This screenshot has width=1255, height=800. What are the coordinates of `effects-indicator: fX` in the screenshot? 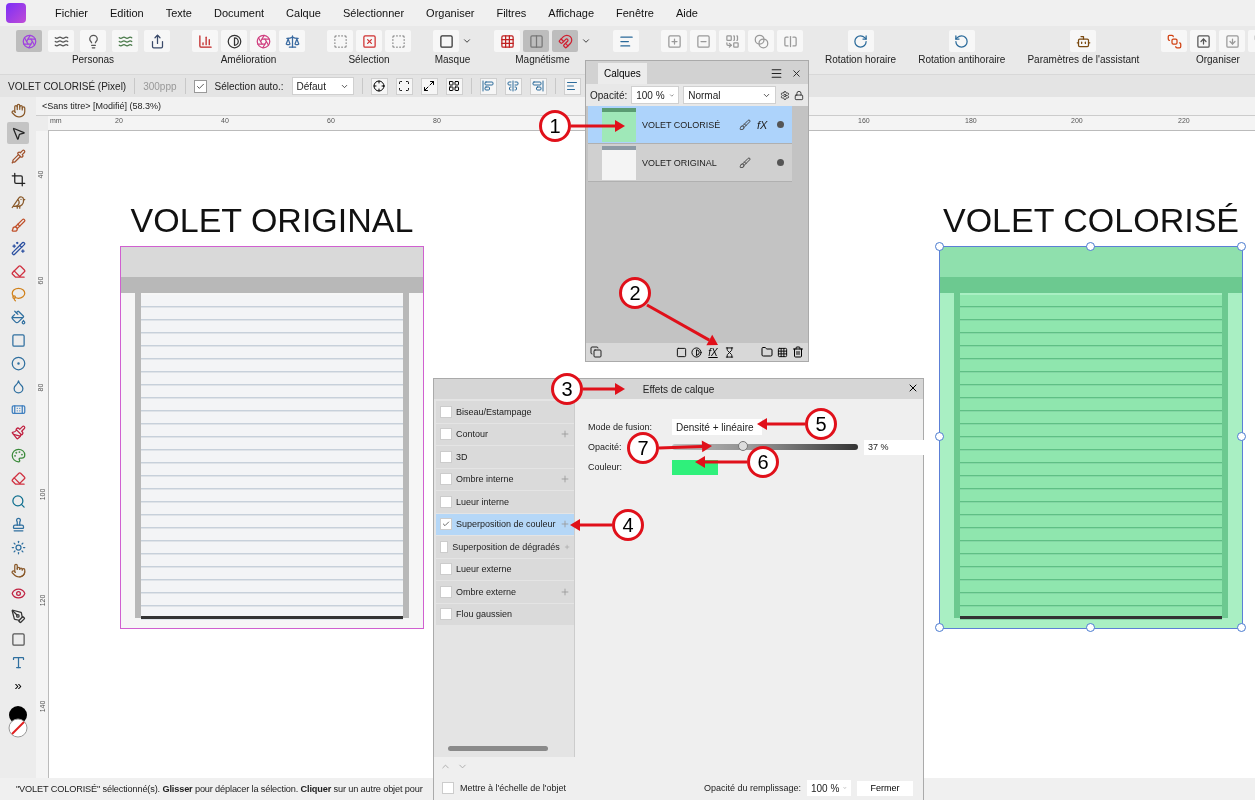 It's located at (763, 124).